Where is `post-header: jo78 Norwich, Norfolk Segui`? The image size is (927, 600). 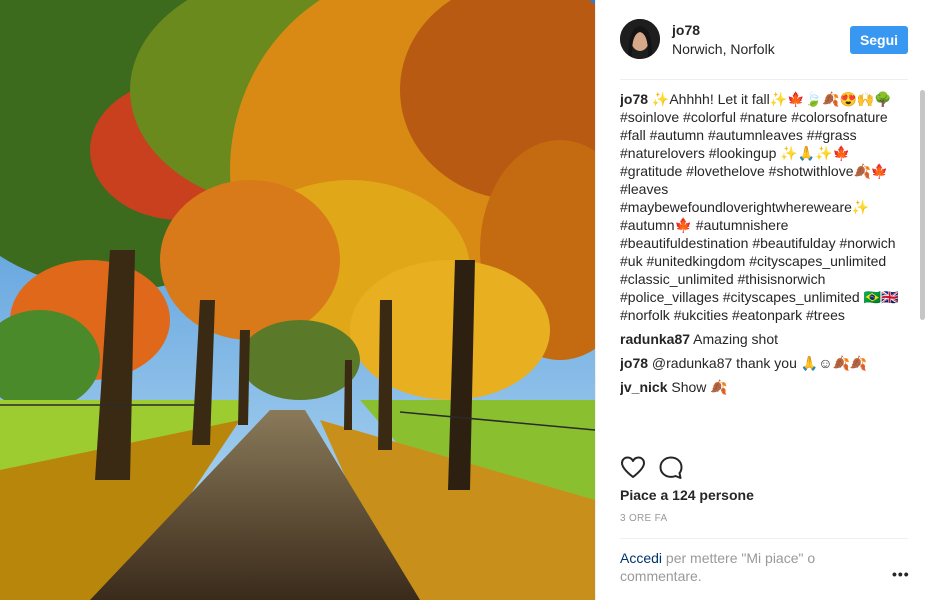 post-header: jo78 Norwich, Norfolk Segui is located at coordinates (761, 40).